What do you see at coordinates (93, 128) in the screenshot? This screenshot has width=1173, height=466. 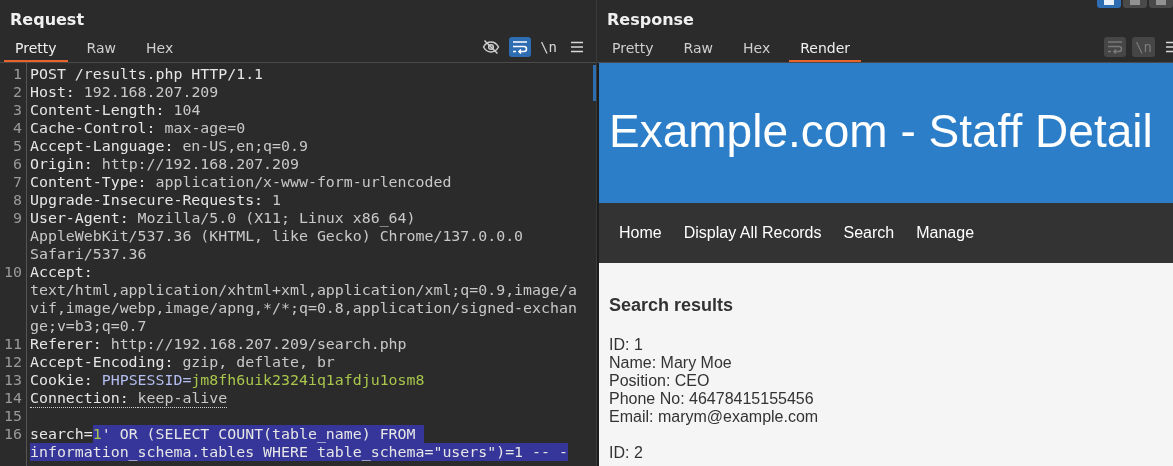 I see `code-token: Cache-Control:` at bounding box center [93, 128].